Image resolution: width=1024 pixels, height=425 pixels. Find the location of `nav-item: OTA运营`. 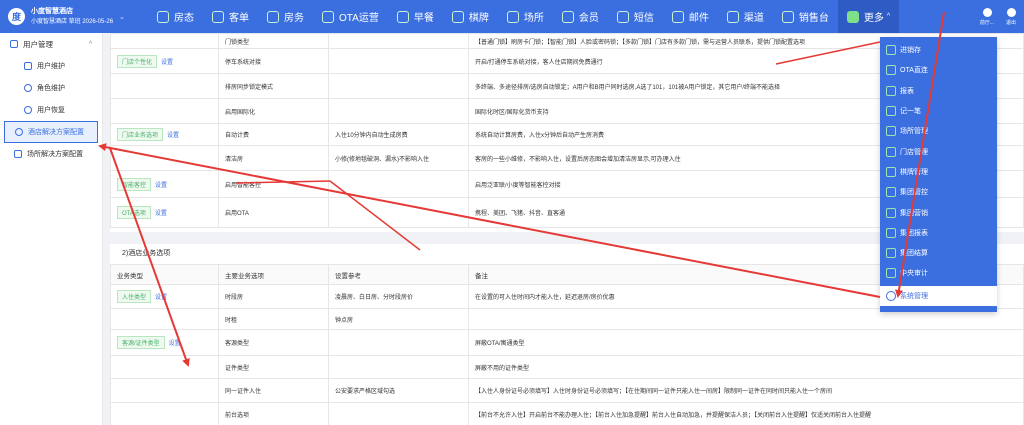

nav-item: OTA运营 is located at coordinates (350, 16).